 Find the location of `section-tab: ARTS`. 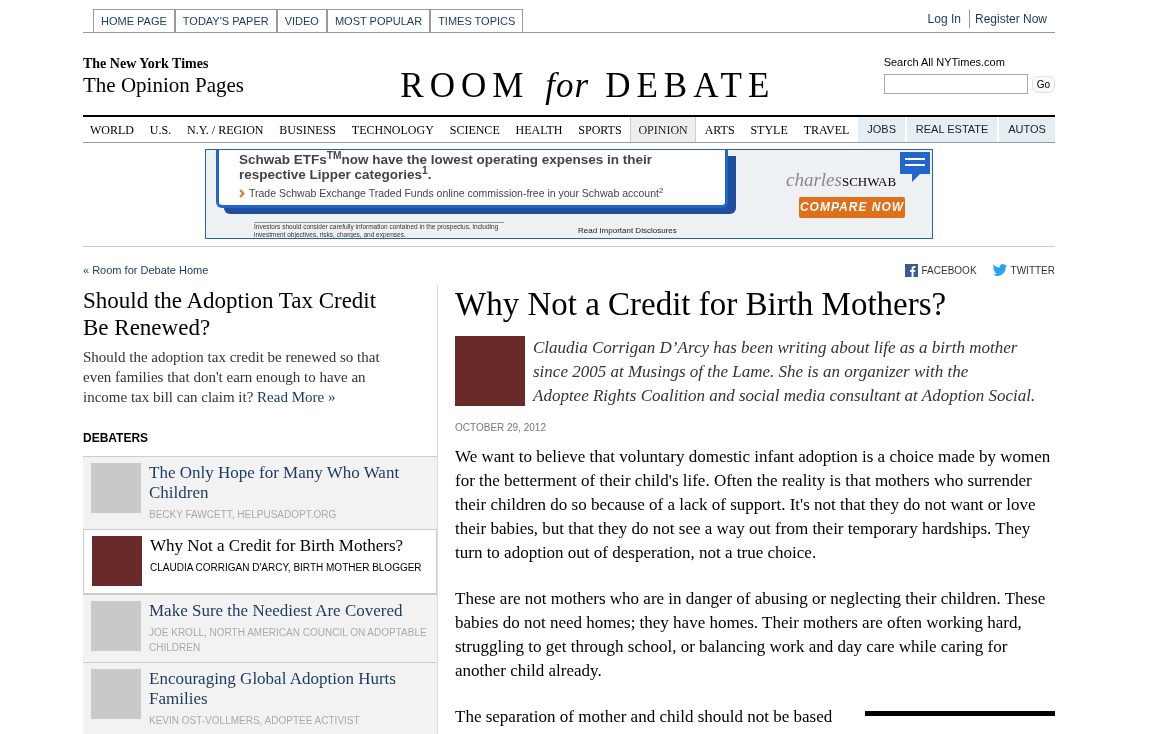

section-tab: ARTS is located at coordinates (719, 129).